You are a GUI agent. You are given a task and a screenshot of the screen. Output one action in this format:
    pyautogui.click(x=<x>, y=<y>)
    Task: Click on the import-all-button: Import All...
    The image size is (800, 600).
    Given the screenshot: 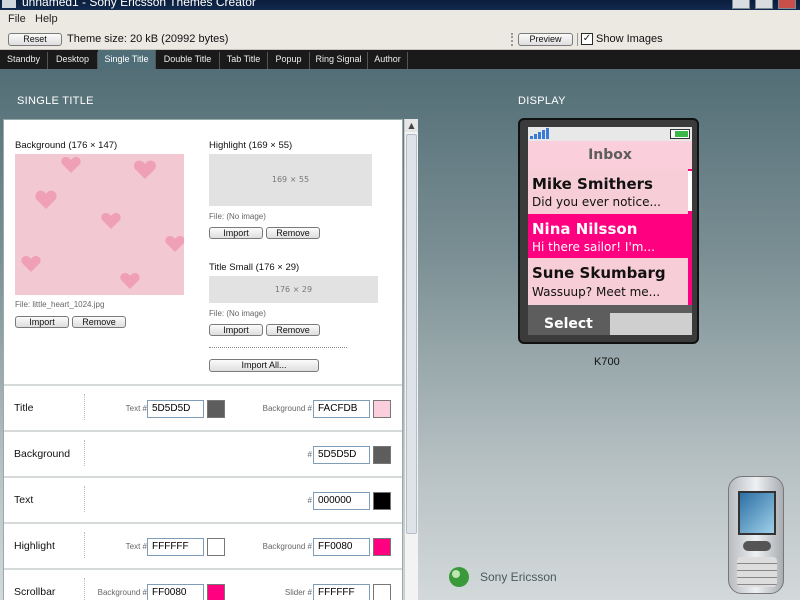 What is the action you would take?
    pyautogui.click(x=264, y=365)
    